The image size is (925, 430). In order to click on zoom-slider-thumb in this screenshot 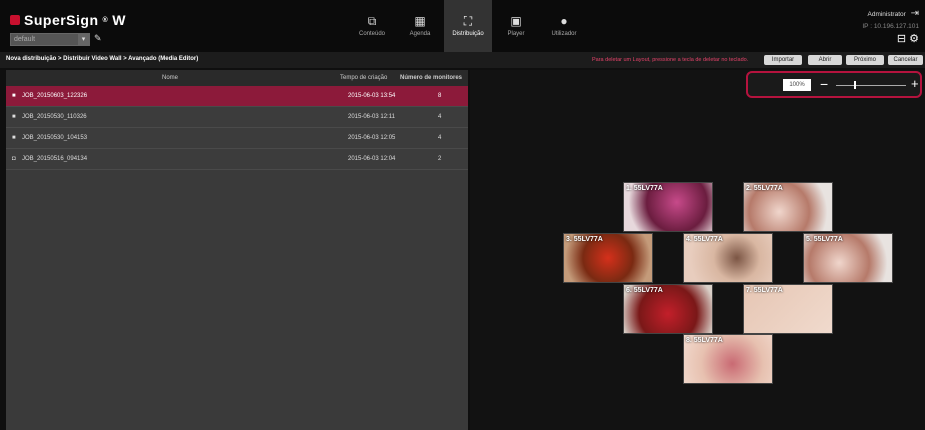, I will do `click(855, 85)`.